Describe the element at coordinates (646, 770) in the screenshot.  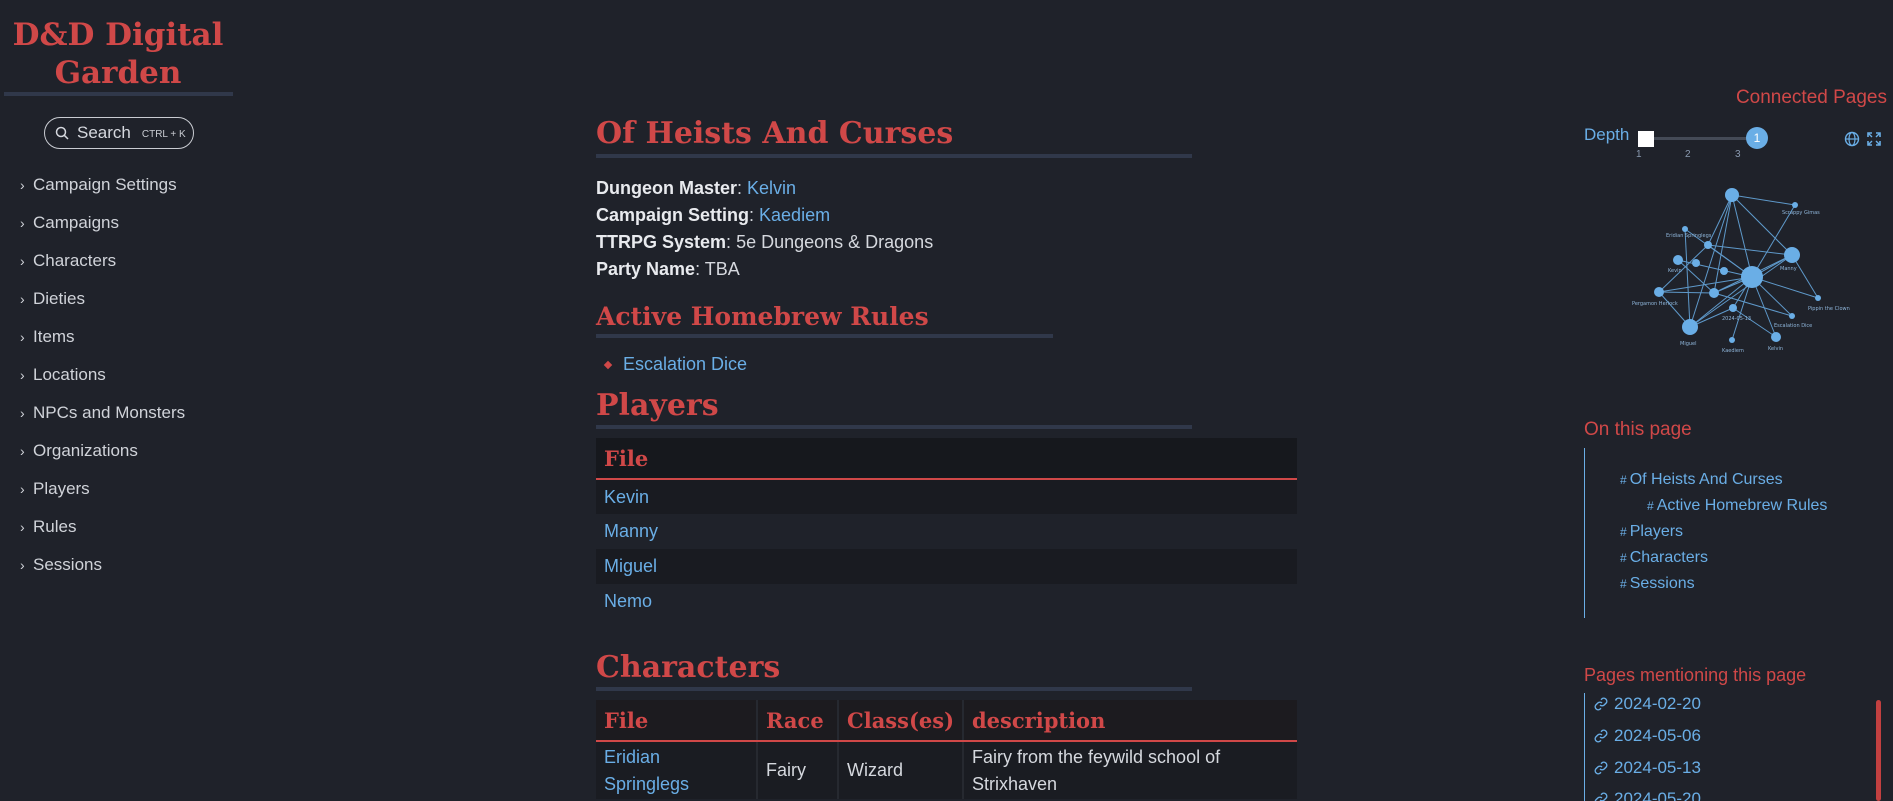
I see `character-link: Eridian Springlegs` at that location.